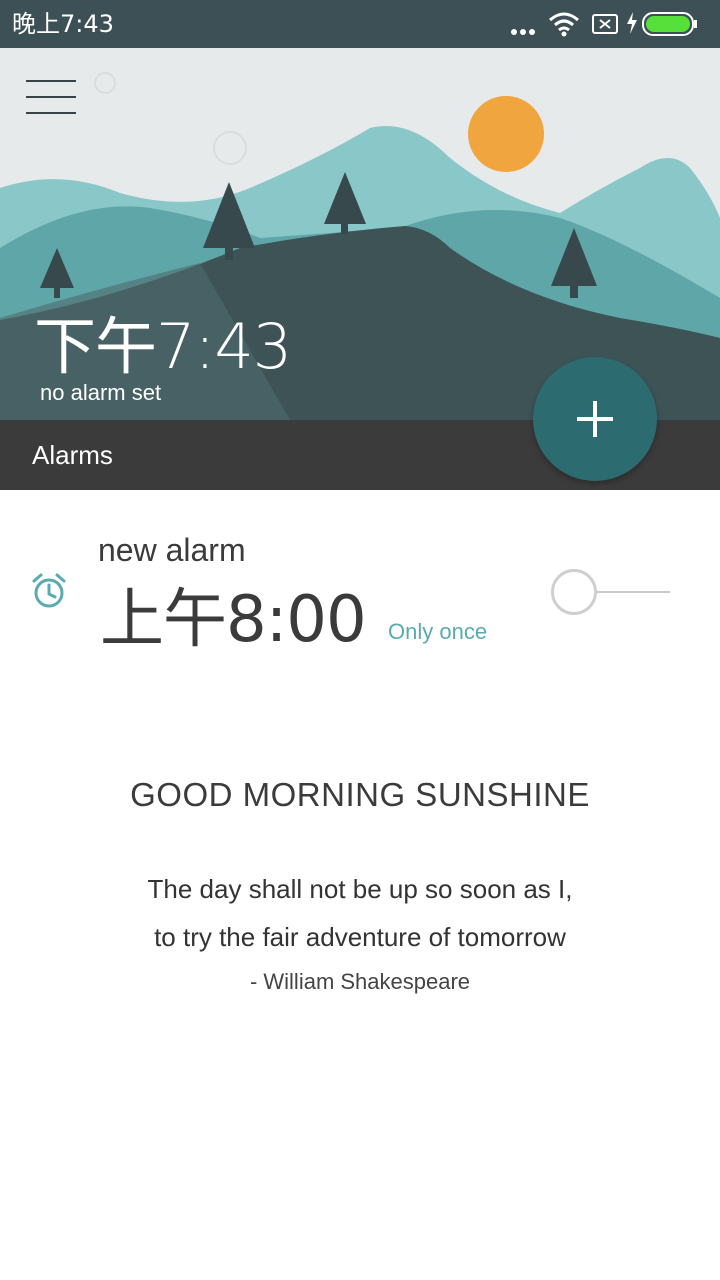  I want to click on sim-off-icon, so click(605, 24).